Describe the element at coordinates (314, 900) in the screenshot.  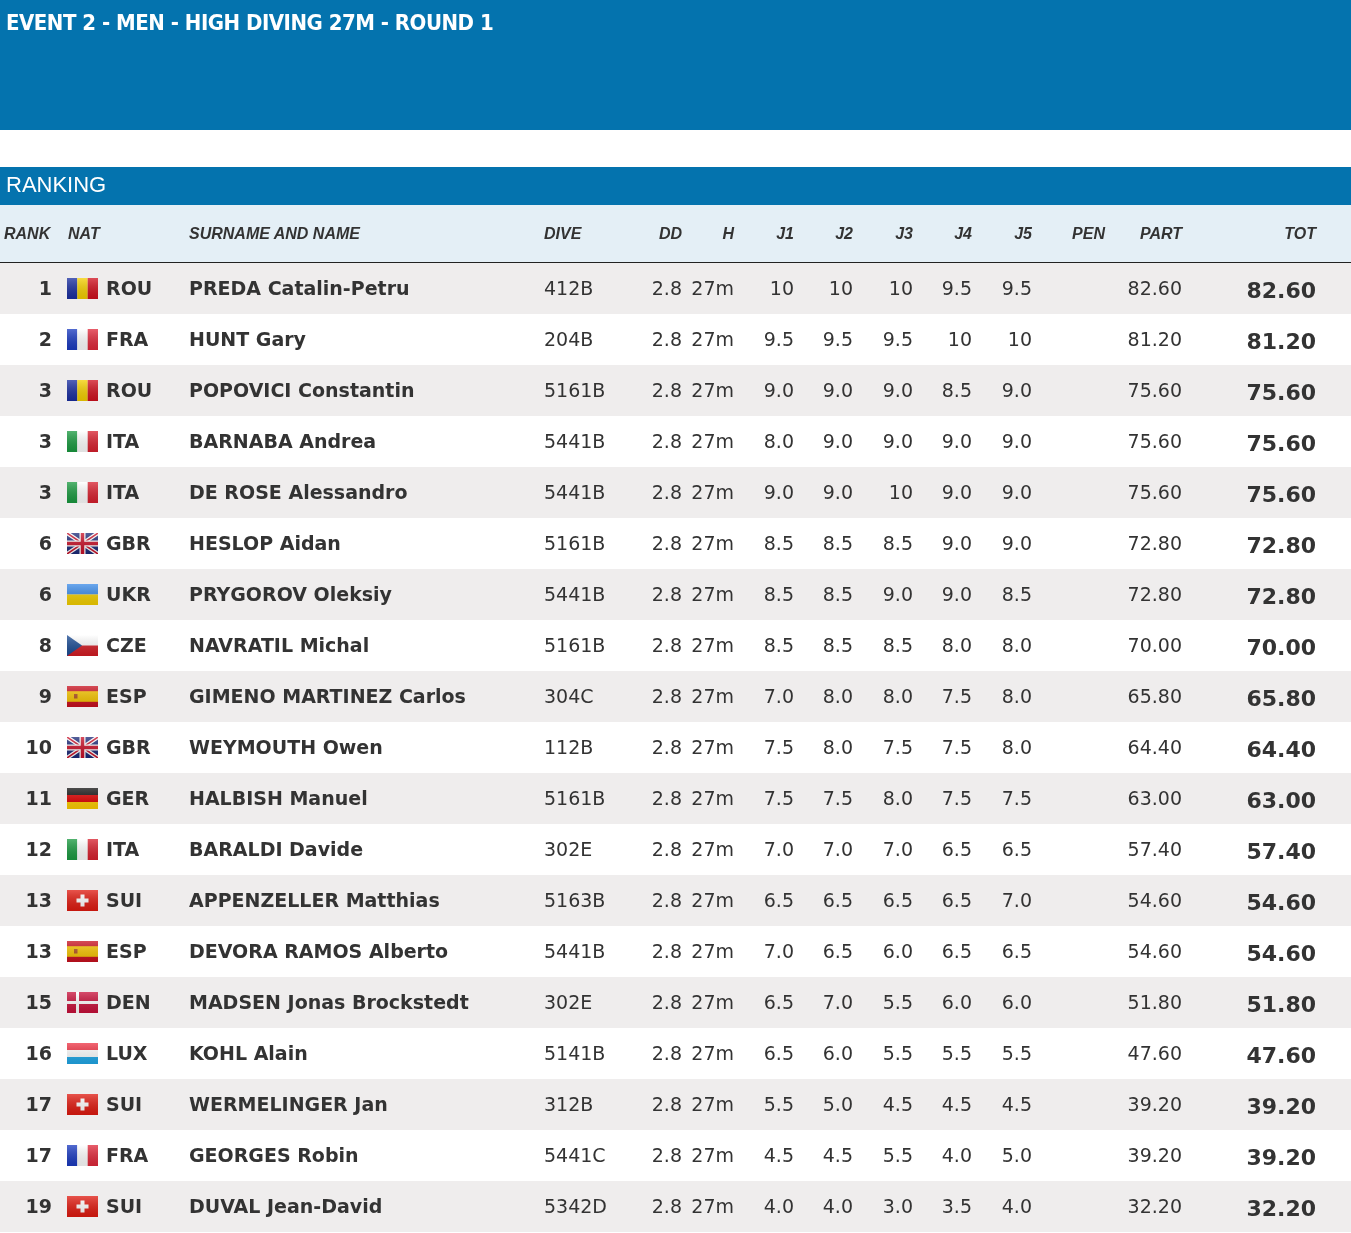
I see `athlete-name: APPENZELLER Matthias` at that location.